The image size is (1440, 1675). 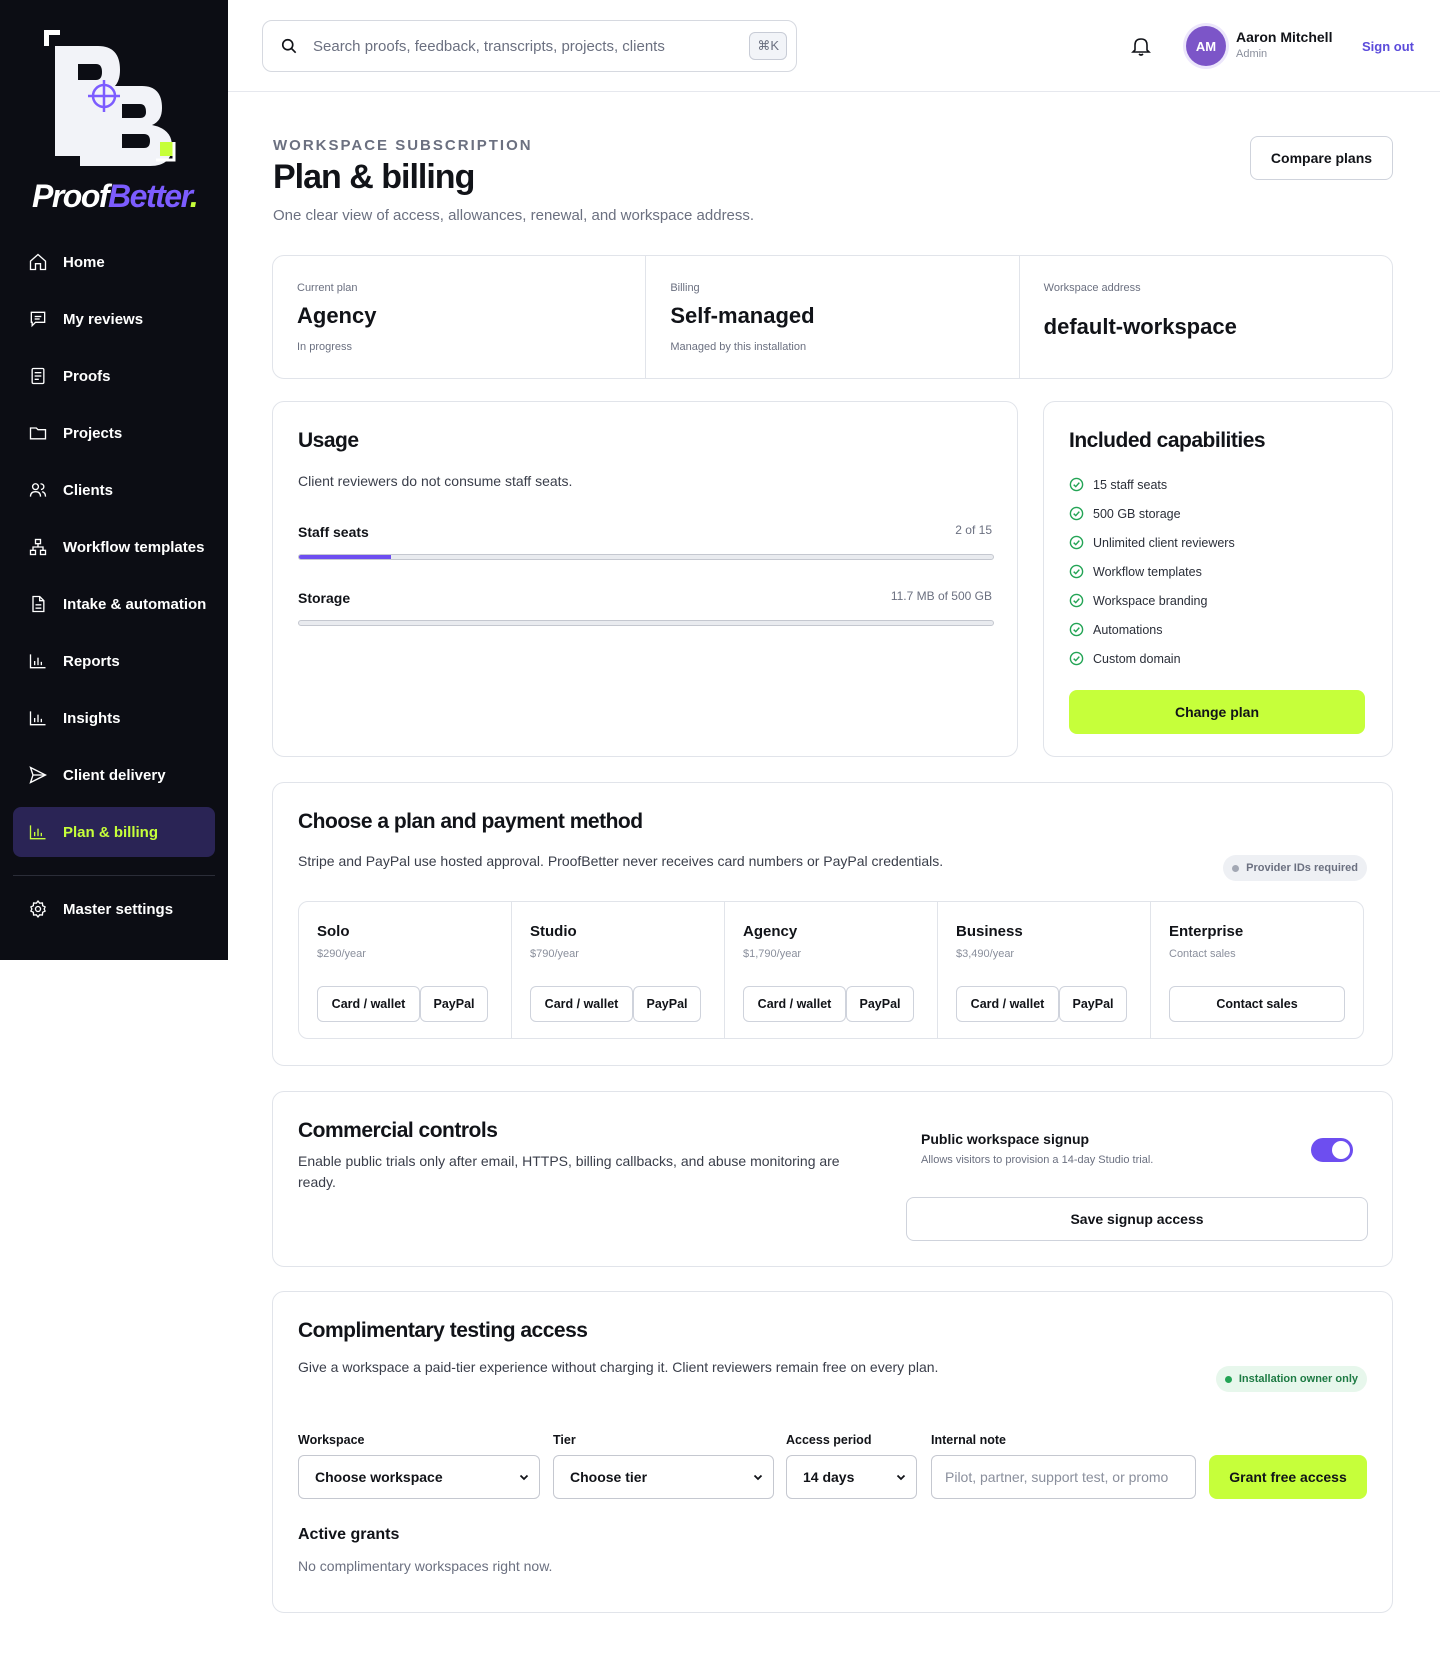 What do you see at coordinates (333, 532) in the screenshot?
I see `staff-seats-label: Staff seats` at bounding box center [333, 532].